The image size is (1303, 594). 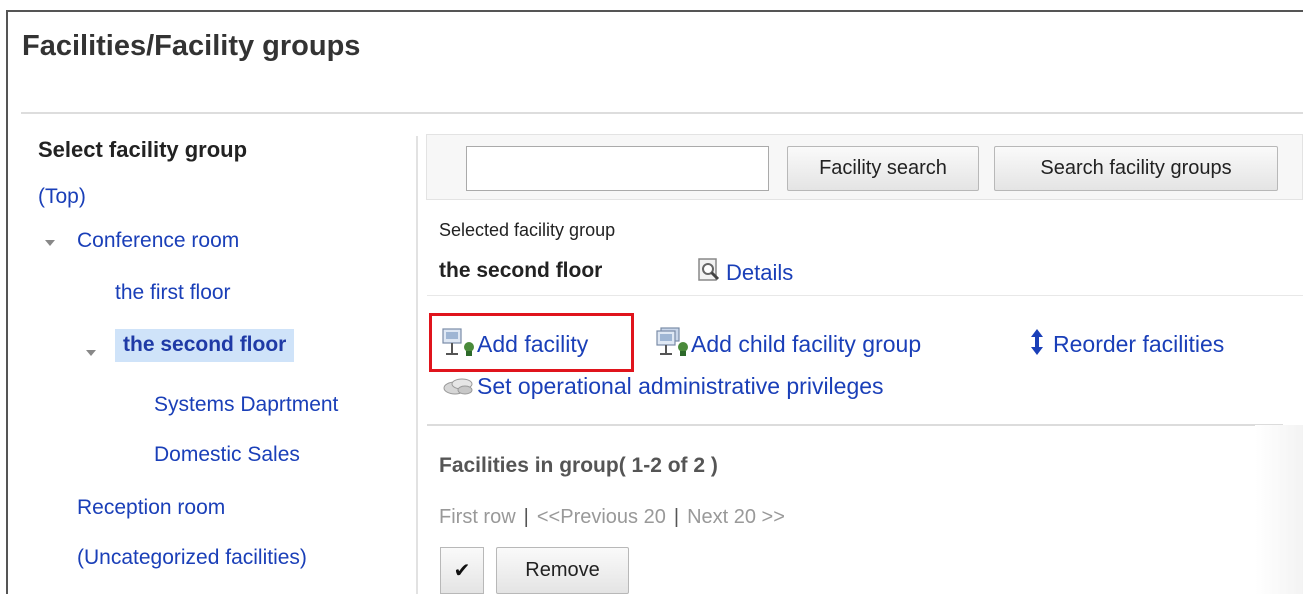 What do you see at coordinates (736, 517) in the screenshot?
I see `next-page-link: Next 20 >>` at bounding box center [736, 517].